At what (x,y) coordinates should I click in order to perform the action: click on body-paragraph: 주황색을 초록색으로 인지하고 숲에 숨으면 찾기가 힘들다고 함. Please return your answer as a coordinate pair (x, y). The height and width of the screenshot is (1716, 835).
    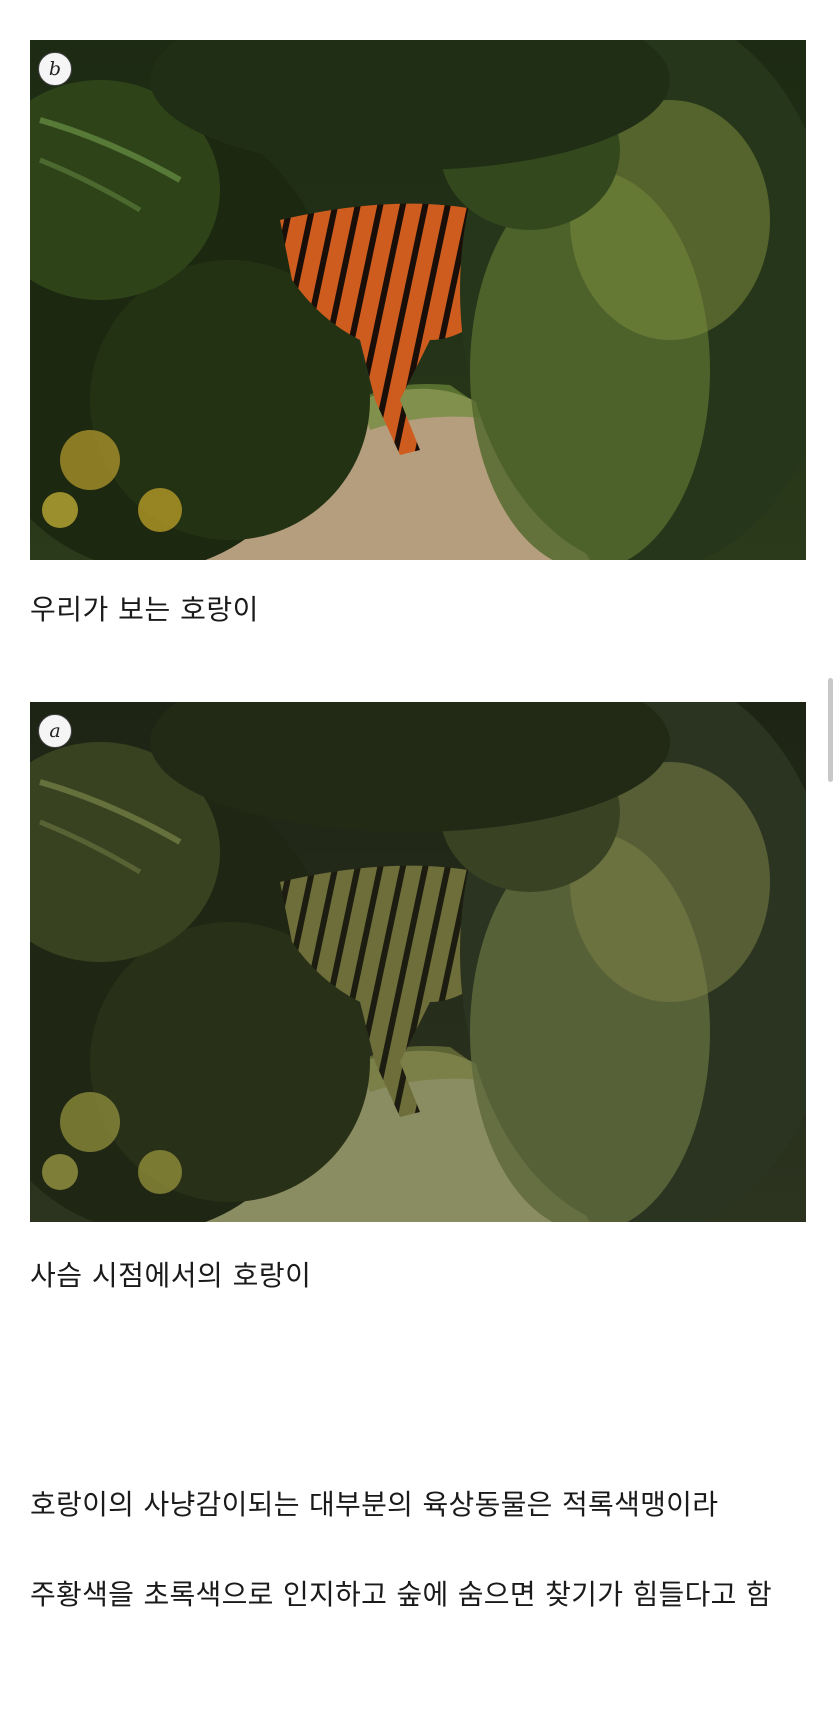
    Looking at the image, I should click on (401, 1594).